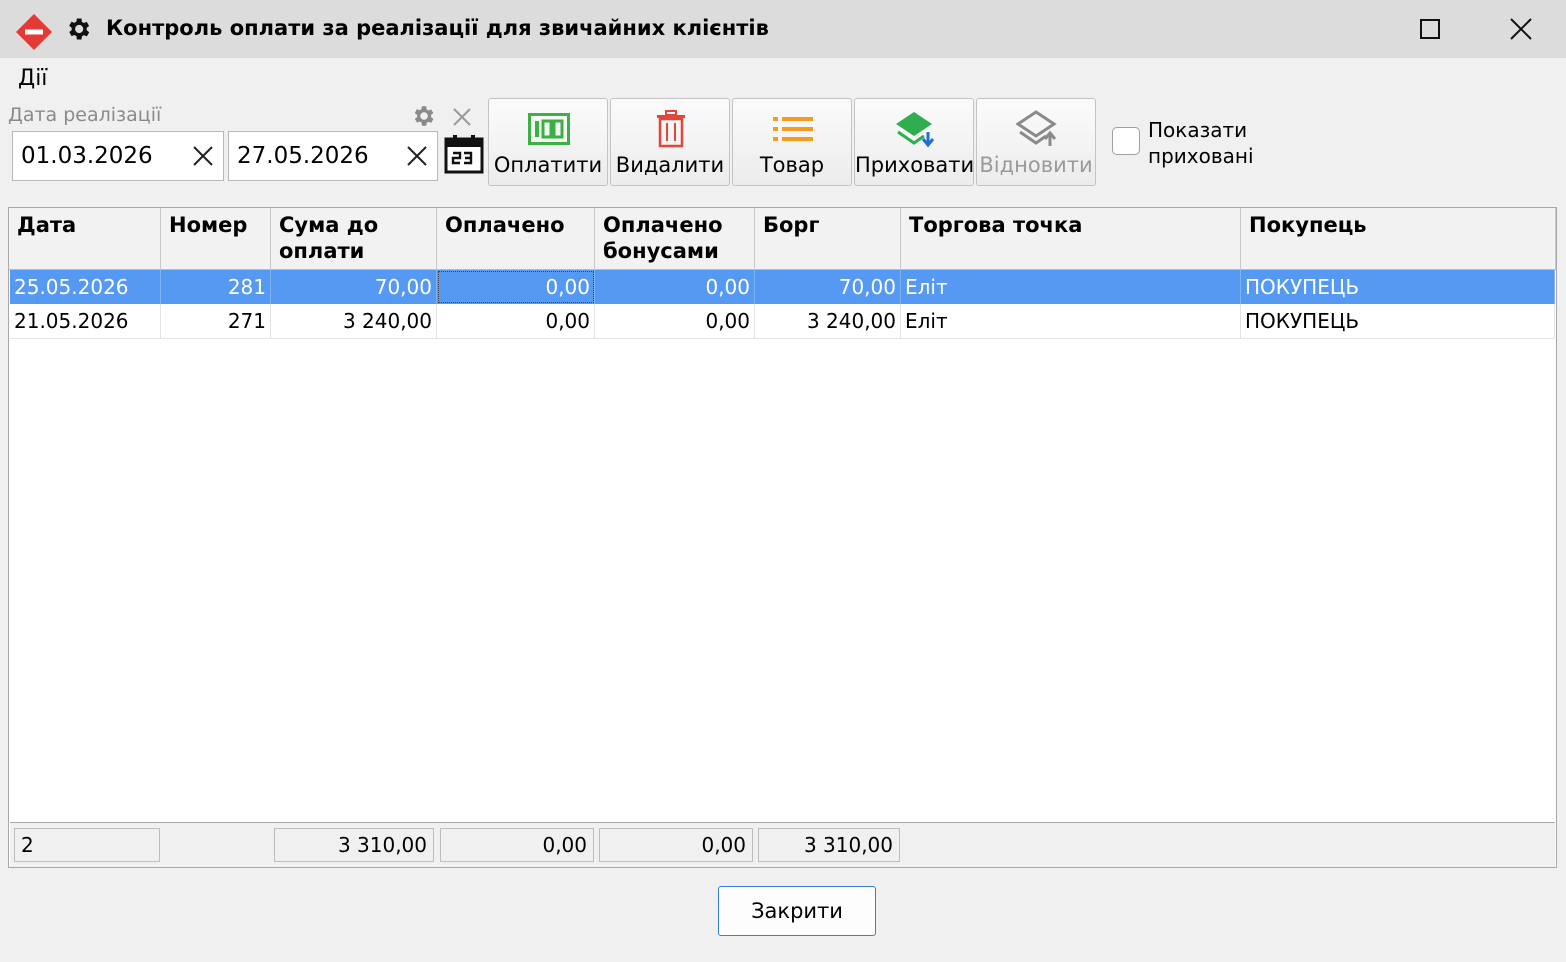  What do you see at coordinates (354, 845) in the screenshot?
I see `footer-sum-to-pay: 3 310,00` at bounding box center [354, 845].